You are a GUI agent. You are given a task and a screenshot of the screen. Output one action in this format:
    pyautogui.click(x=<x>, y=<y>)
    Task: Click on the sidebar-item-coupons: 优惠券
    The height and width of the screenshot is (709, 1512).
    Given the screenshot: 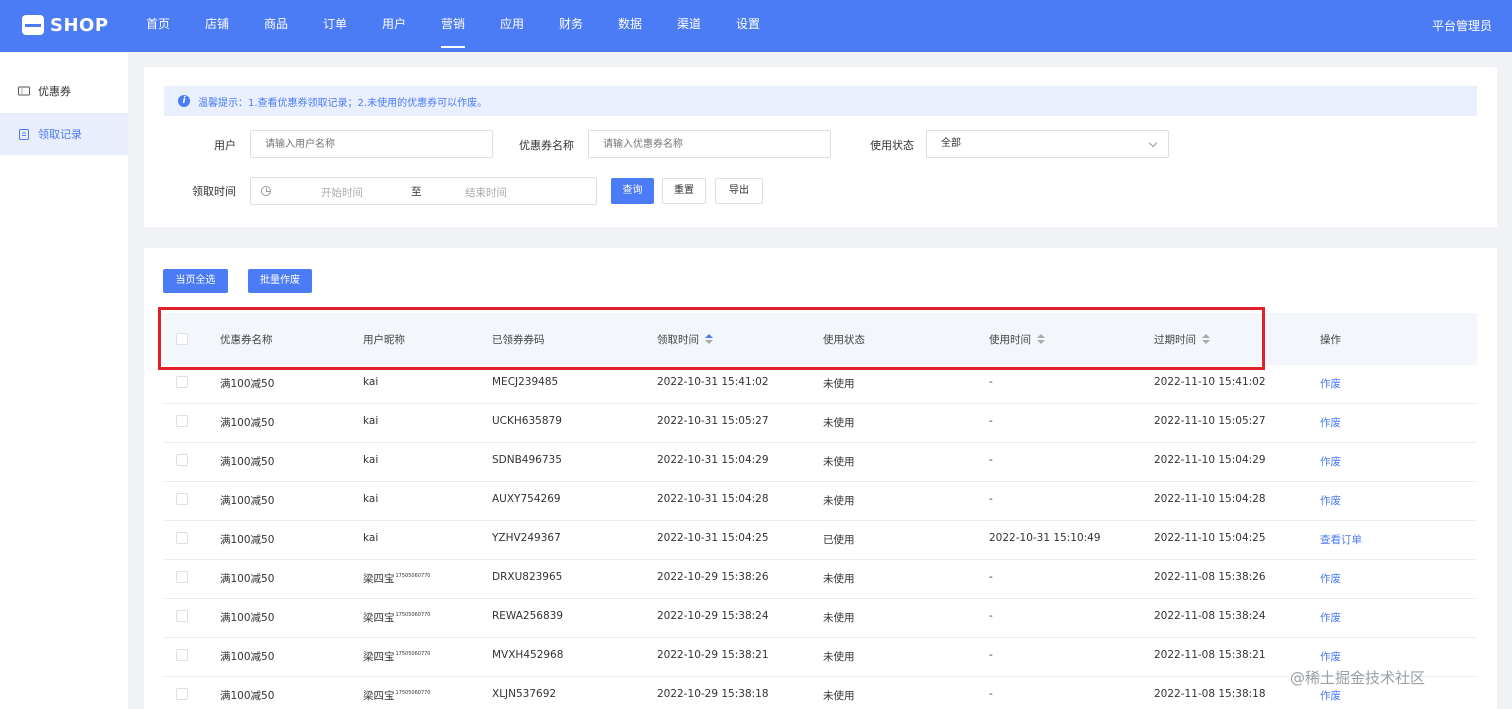 What is the action you would take?
    pyautogui.click(x=64, y=91)
    